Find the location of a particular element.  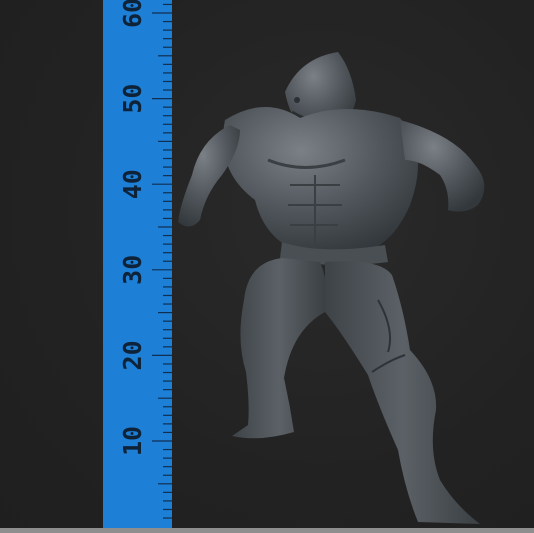

ruler-label-30: 30 is located at coordinates (132, 270).